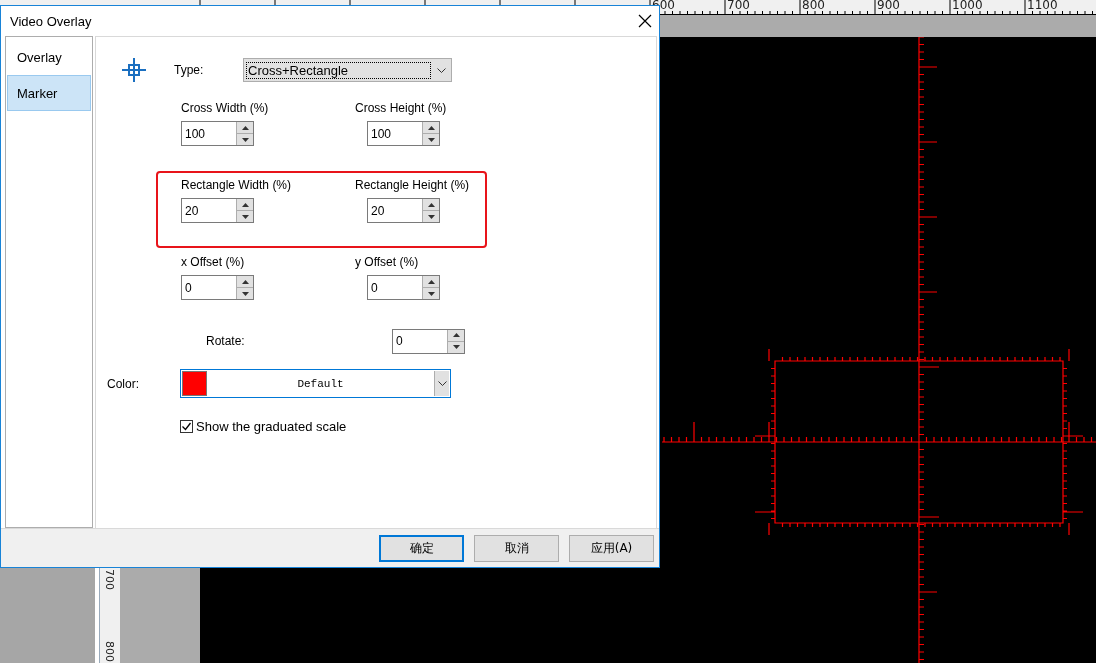  I want to click on type-label: Type:, so click(189, 70).